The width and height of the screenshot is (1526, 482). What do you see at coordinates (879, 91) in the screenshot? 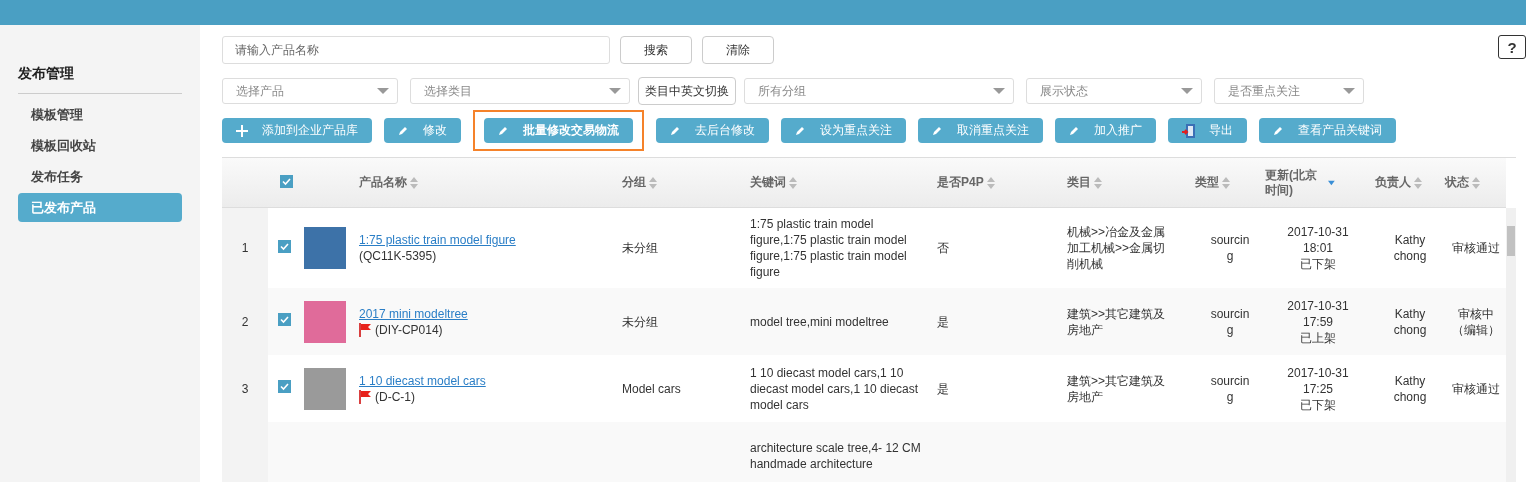
I see `dropdown: 所有分组` at bounding box center [879, 91].